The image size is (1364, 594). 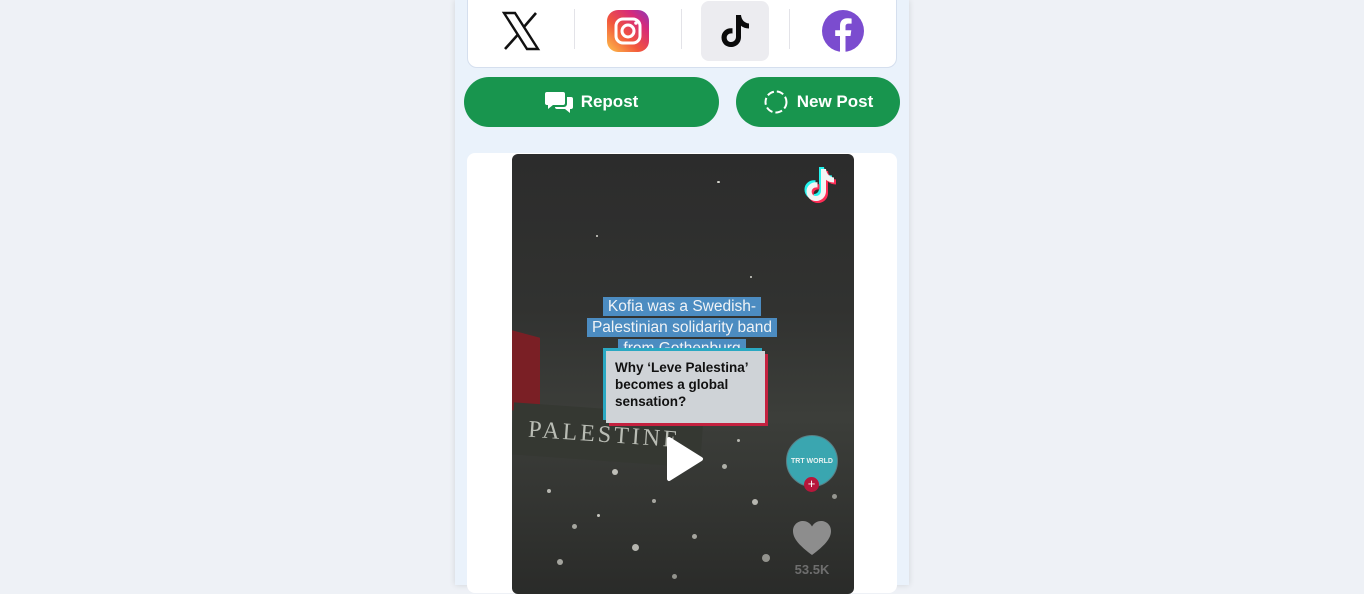 I want to click on tiktok-watermark-icon, so click(x=820, y=189).